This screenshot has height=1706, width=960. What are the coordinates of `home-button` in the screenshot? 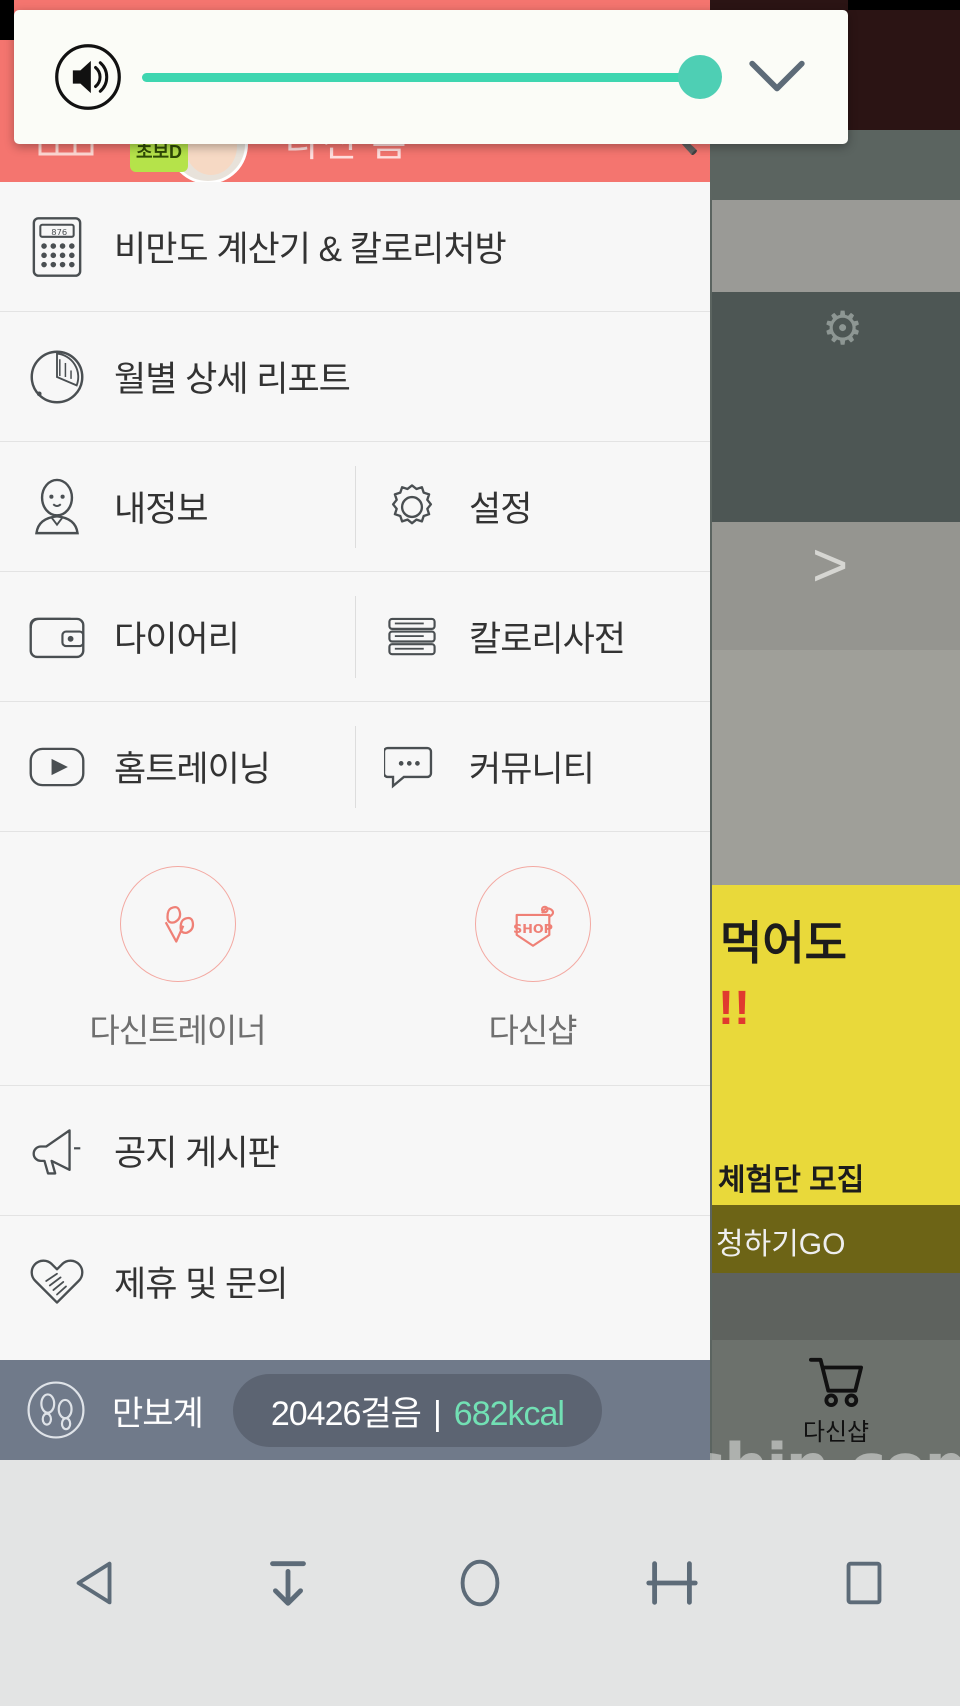 It's located at (480, 1583).